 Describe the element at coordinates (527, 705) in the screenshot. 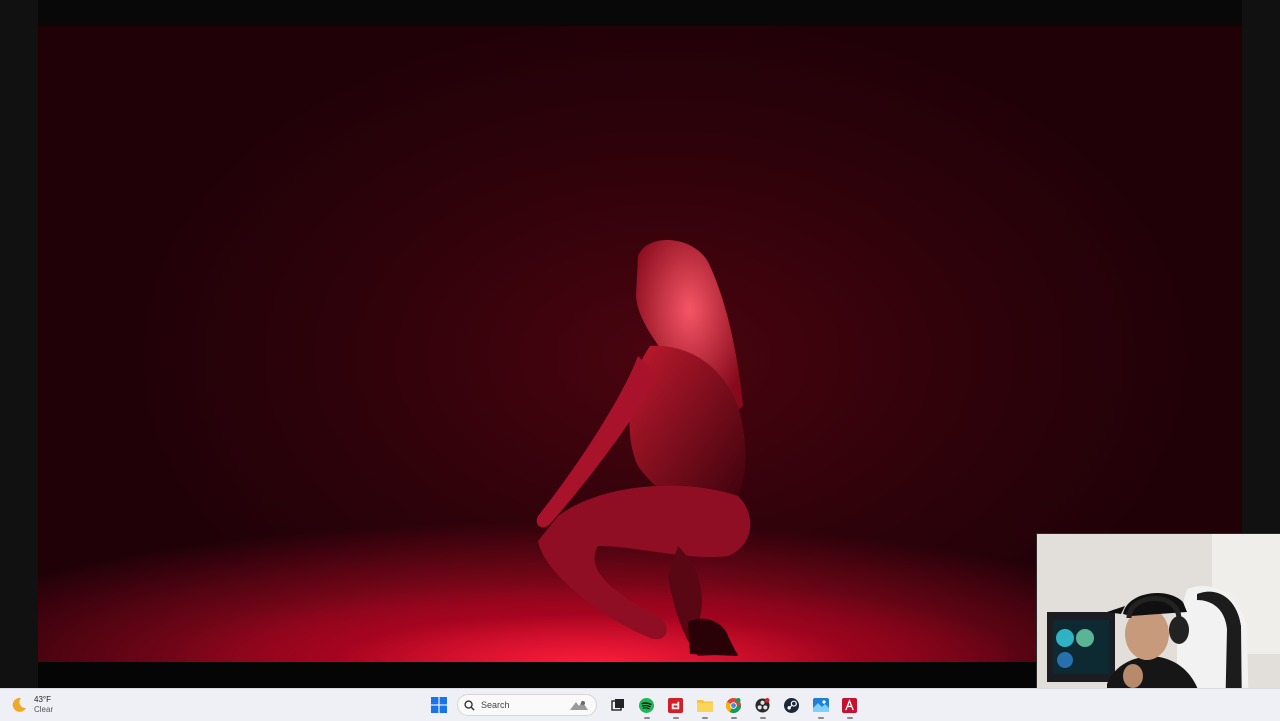

I see `taskbar-search: Search` at that location.